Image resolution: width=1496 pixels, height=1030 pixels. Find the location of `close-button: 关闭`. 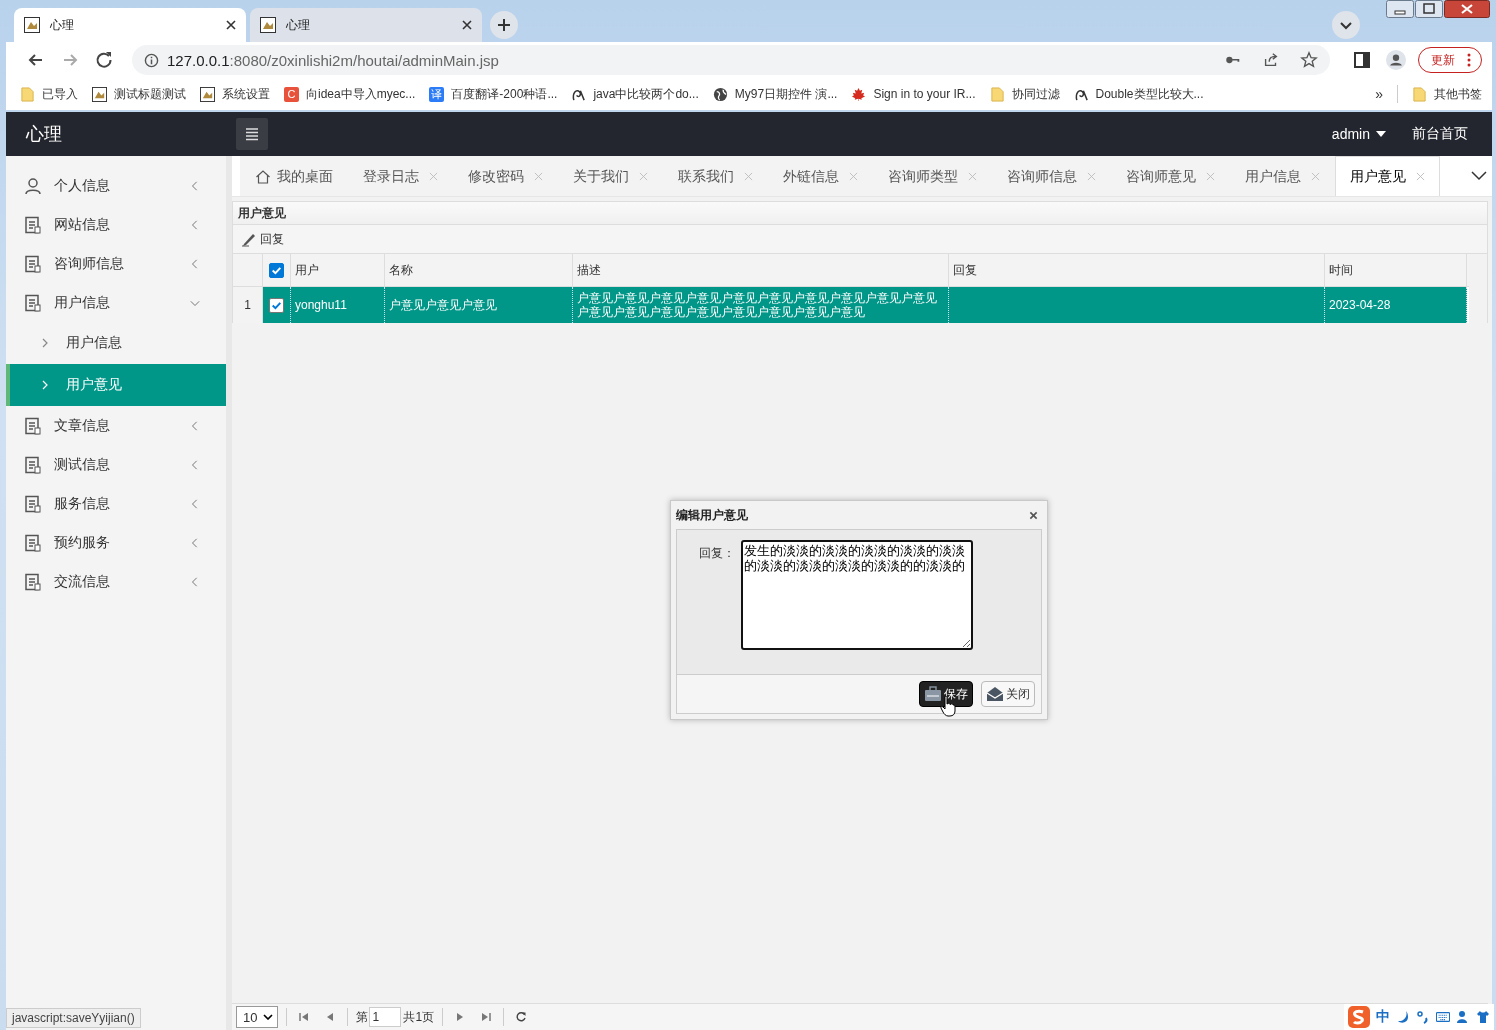

close-button: 关闭 is located at coordinates (1008, 694).